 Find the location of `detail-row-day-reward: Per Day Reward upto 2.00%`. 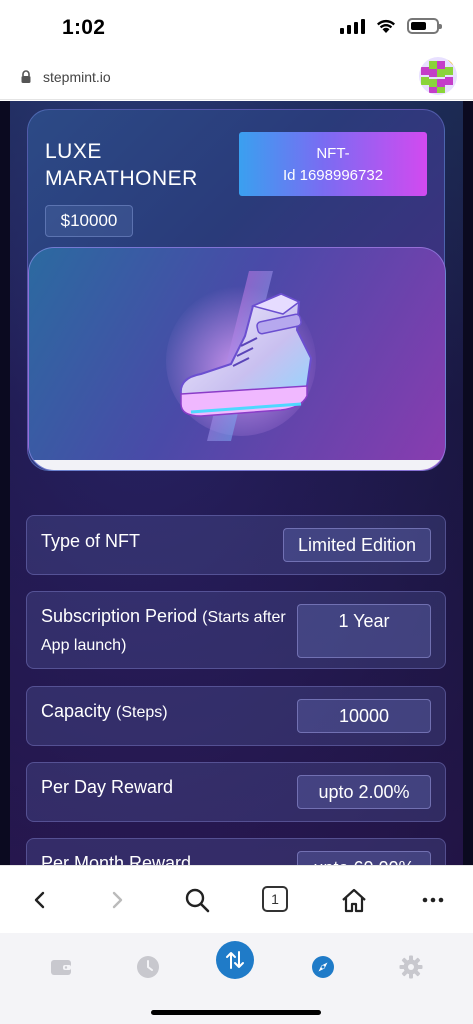

detail-row-day-reward: Per Day Reward upto 2.00% is located at coordinates (236, 792).